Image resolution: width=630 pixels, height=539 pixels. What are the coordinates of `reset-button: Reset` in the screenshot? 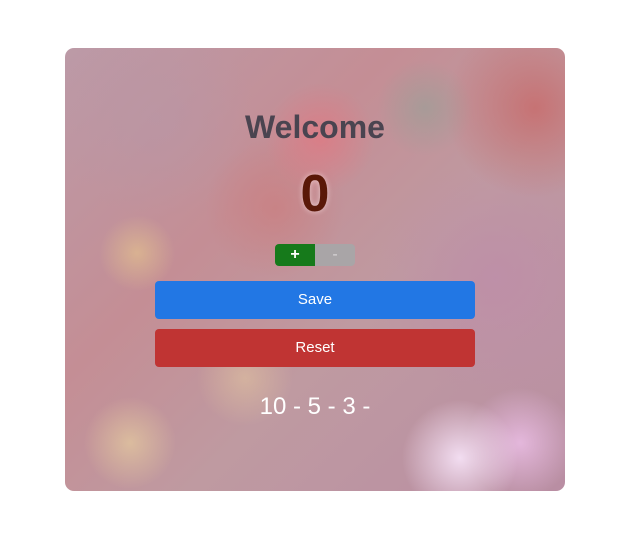 It's located at (315, 348).